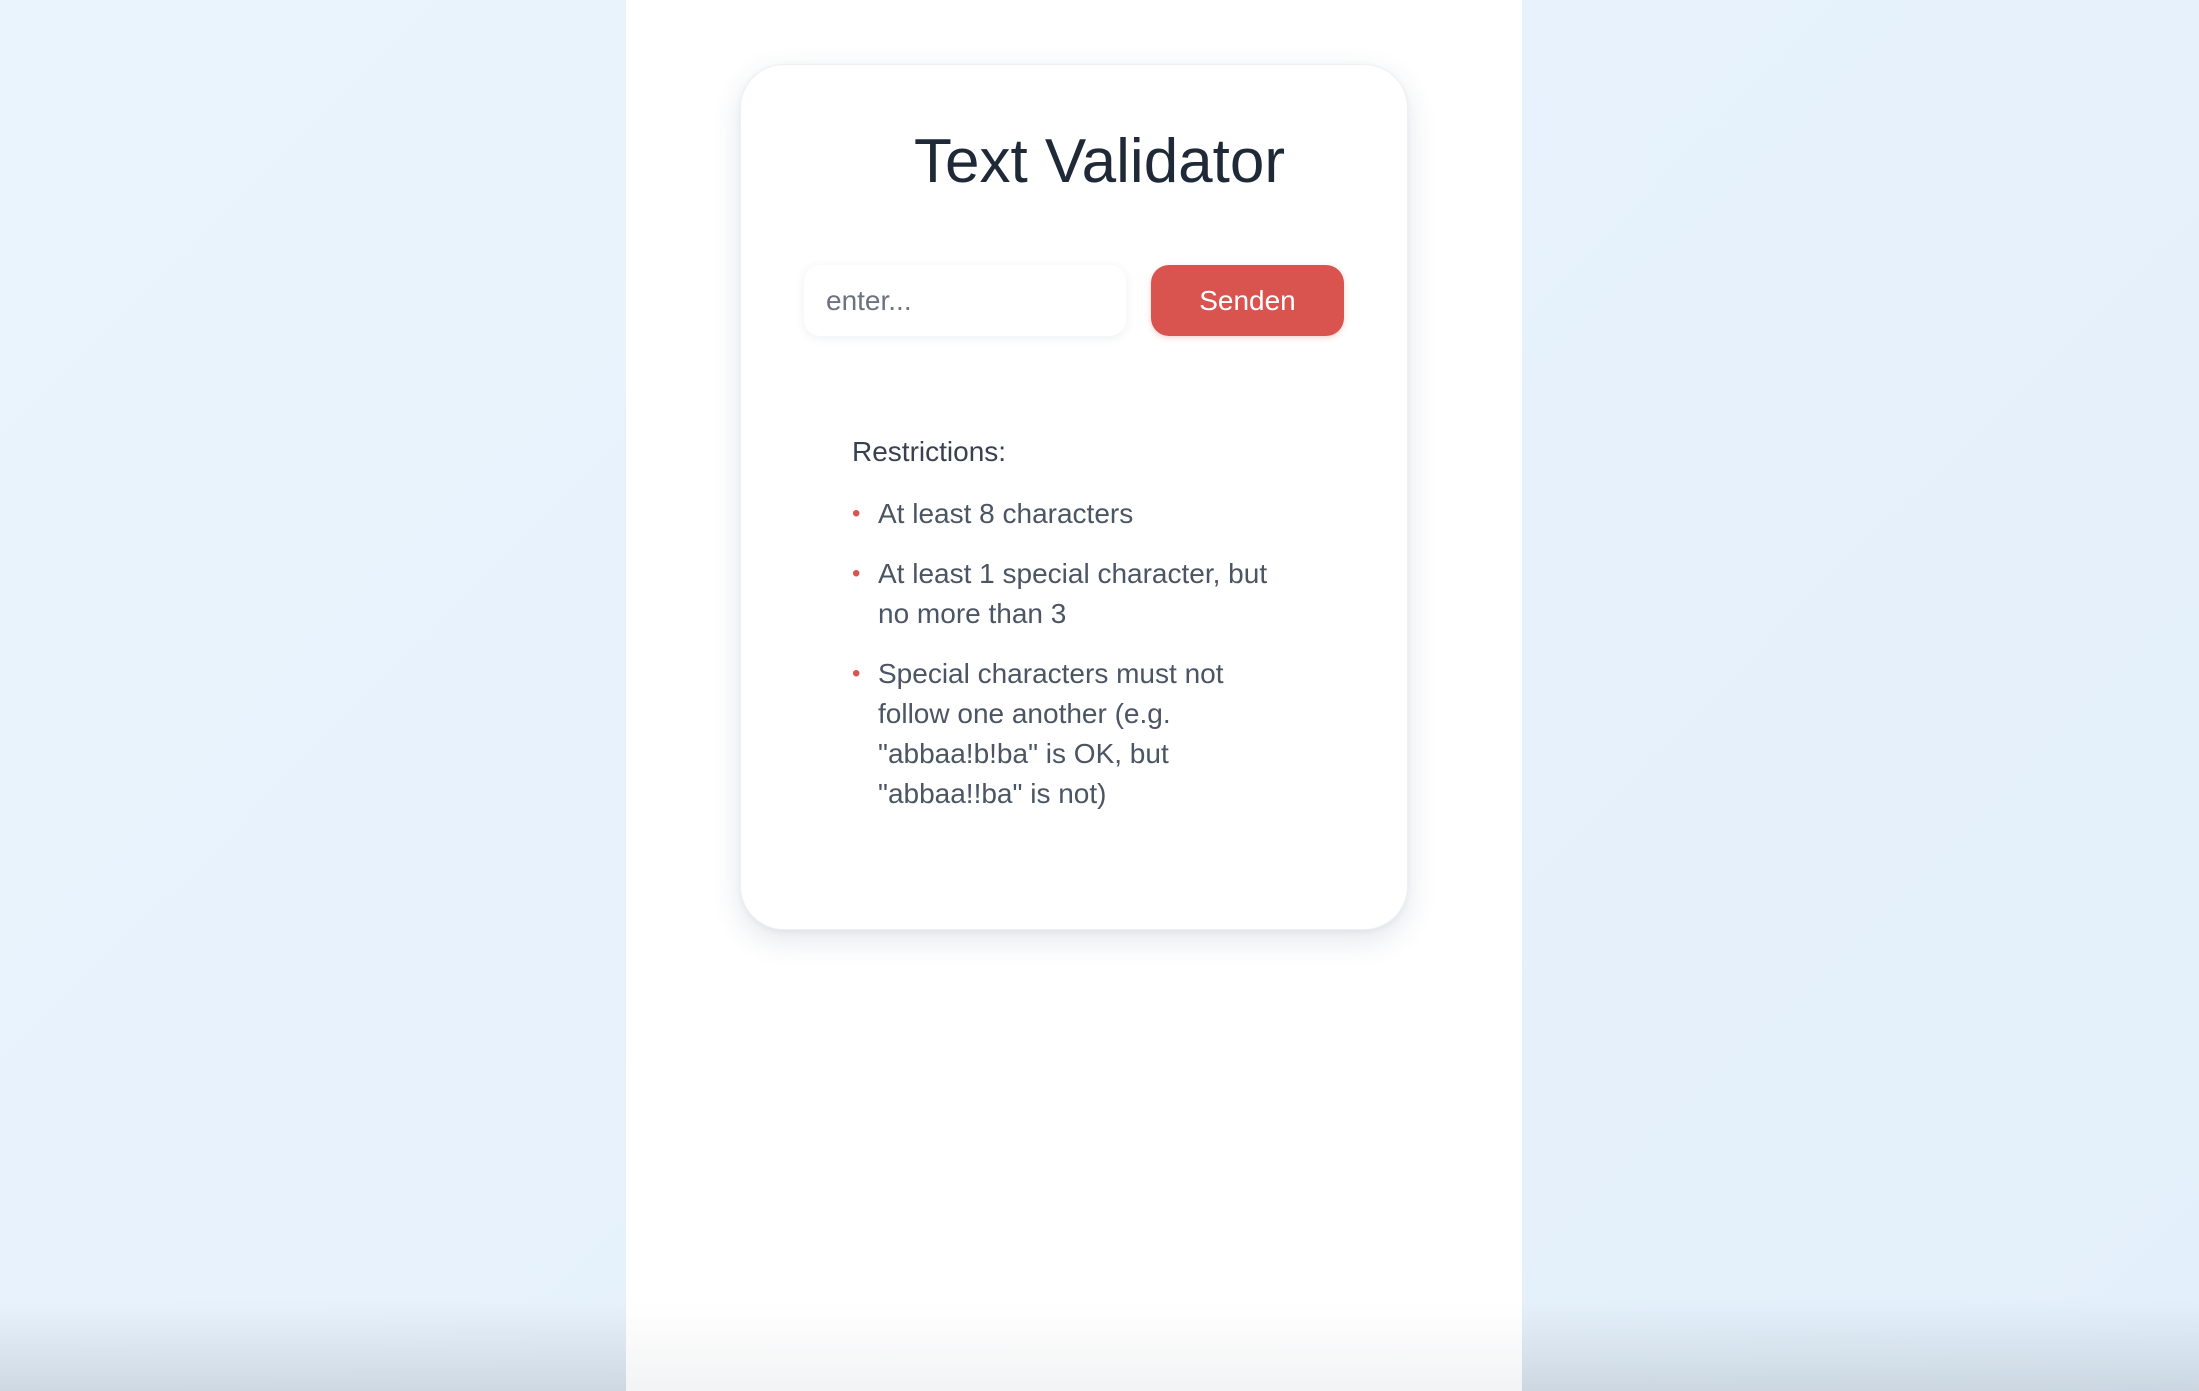 This screenshot has width=2199, height=1391. What do you see at coordinates (1247, 300) in the screenshot?
I see `send-button: Senden` at bounding box center [1247, 300].